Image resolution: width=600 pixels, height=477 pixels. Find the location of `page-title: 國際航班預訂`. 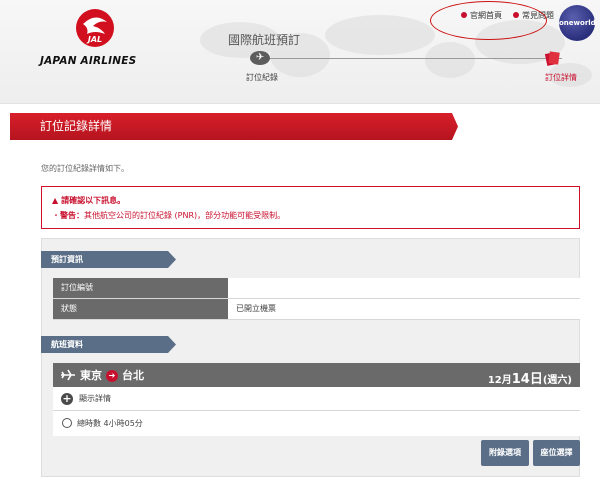

page-title: 國際航班預訂 is located at coordinates (264, 40).